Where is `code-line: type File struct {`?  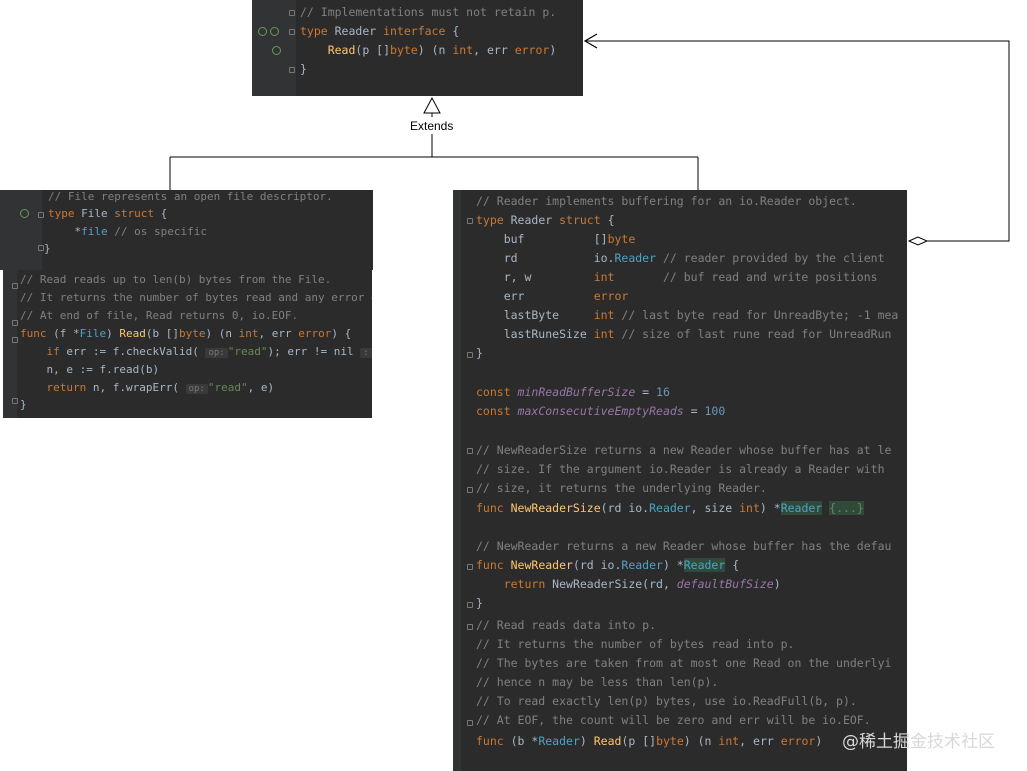
code-line: type File struct { is located at coordinates (108, 213).